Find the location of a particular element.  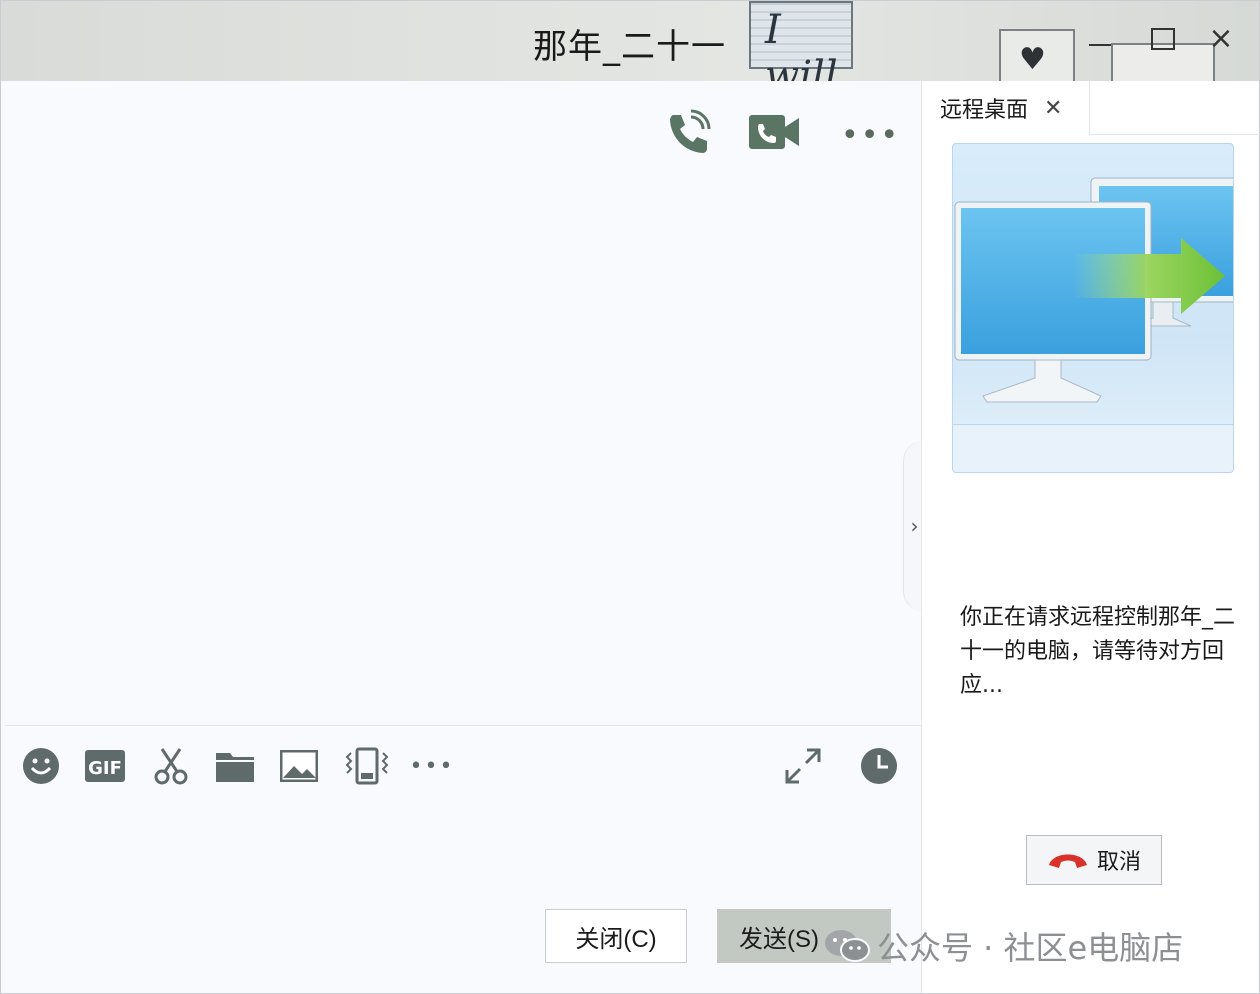

cancel-button: 取消 is located at coordinates (1094, 860).